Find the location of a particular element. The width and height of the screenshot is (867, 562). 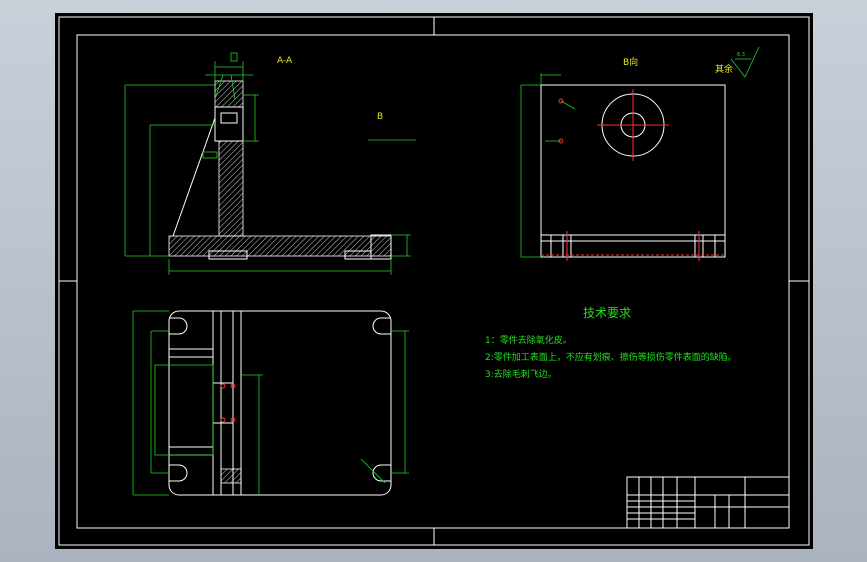

b-view-label: B向 is located at coordinates (630, 62).